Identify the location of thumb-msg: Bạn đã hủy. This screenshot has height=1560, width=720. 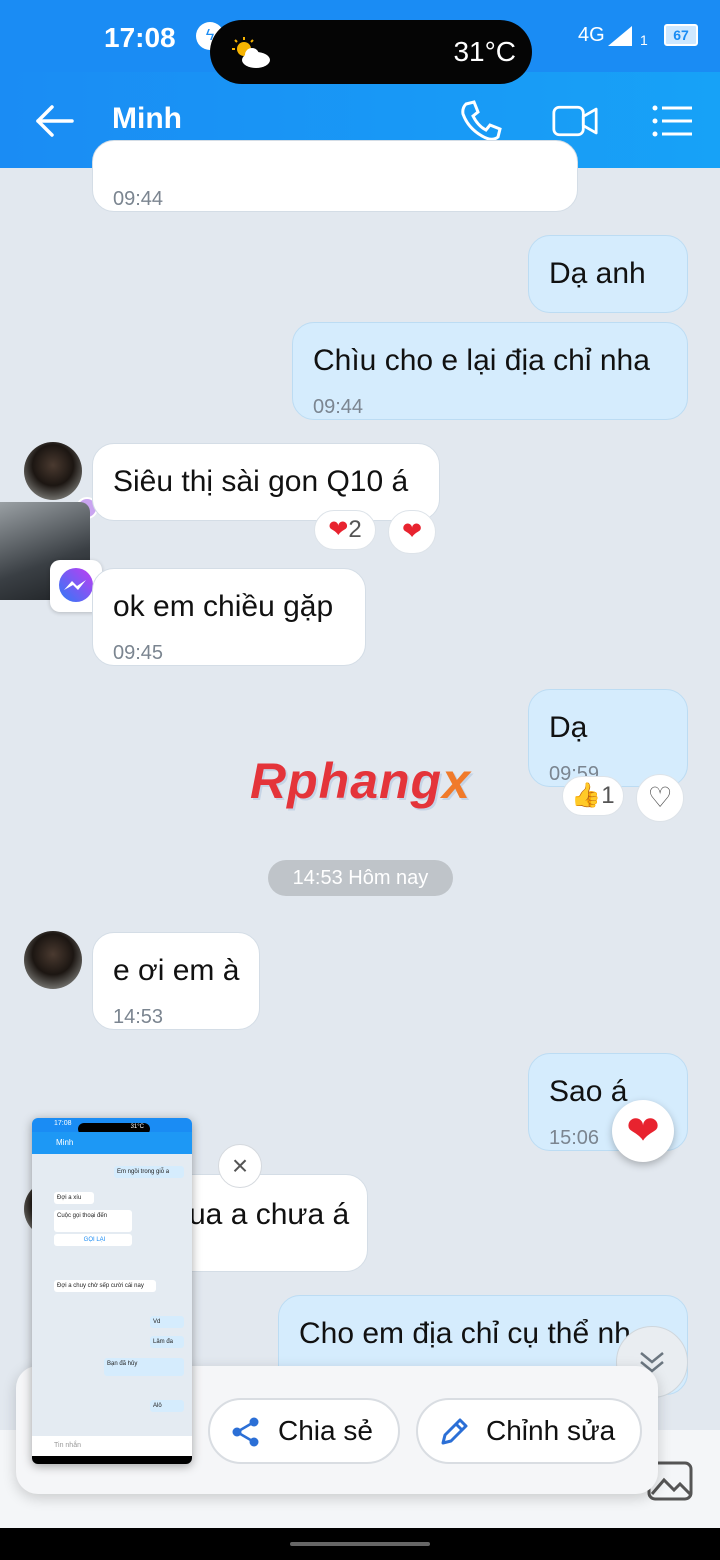
(144, 1367).